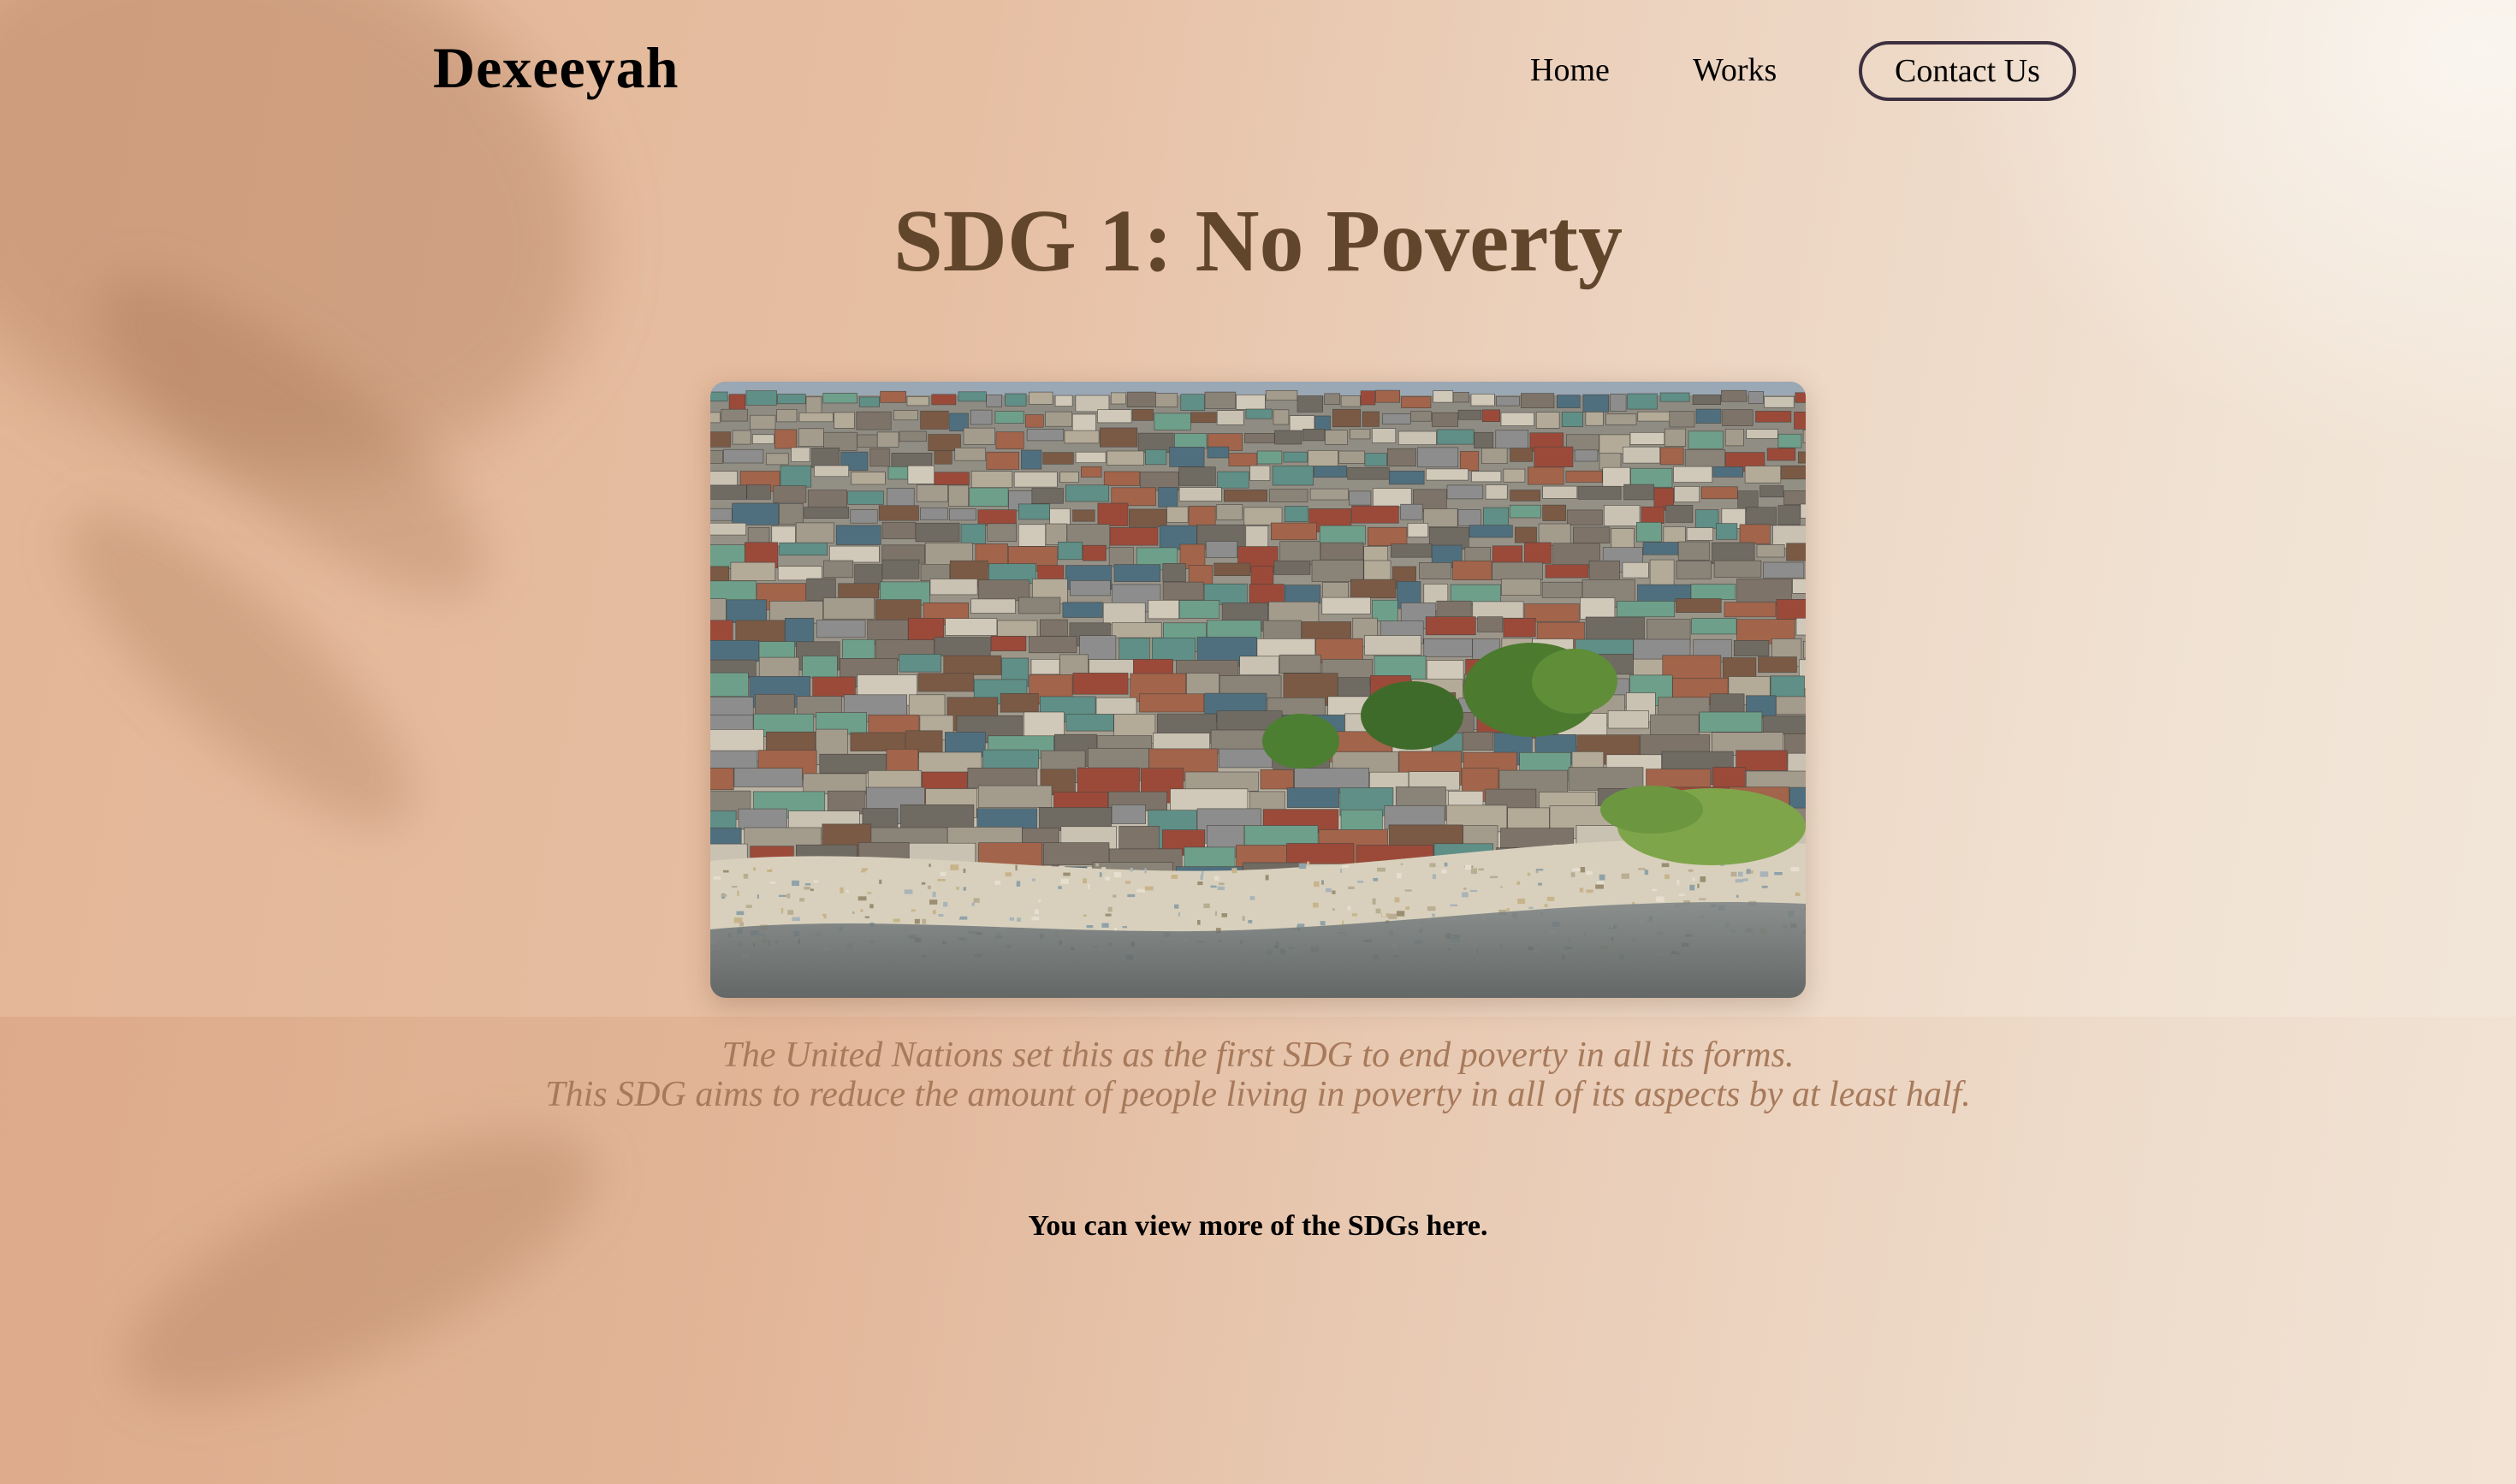 The height and width of the screenshot is (1484, 2516). I want to click on site-logo: Dexeeyah, so click(556, 68).